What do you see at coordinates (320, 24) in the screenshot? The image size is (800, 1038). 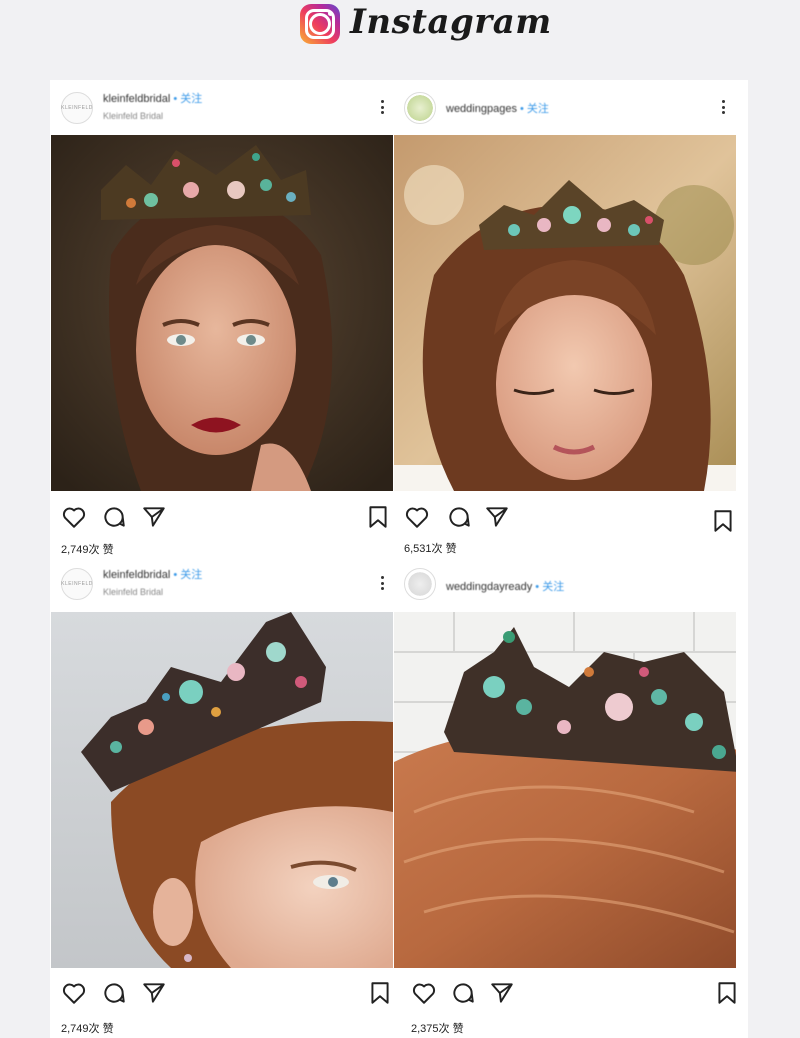 I see `instagram-logo-icon` at bounding box center [320, 24].